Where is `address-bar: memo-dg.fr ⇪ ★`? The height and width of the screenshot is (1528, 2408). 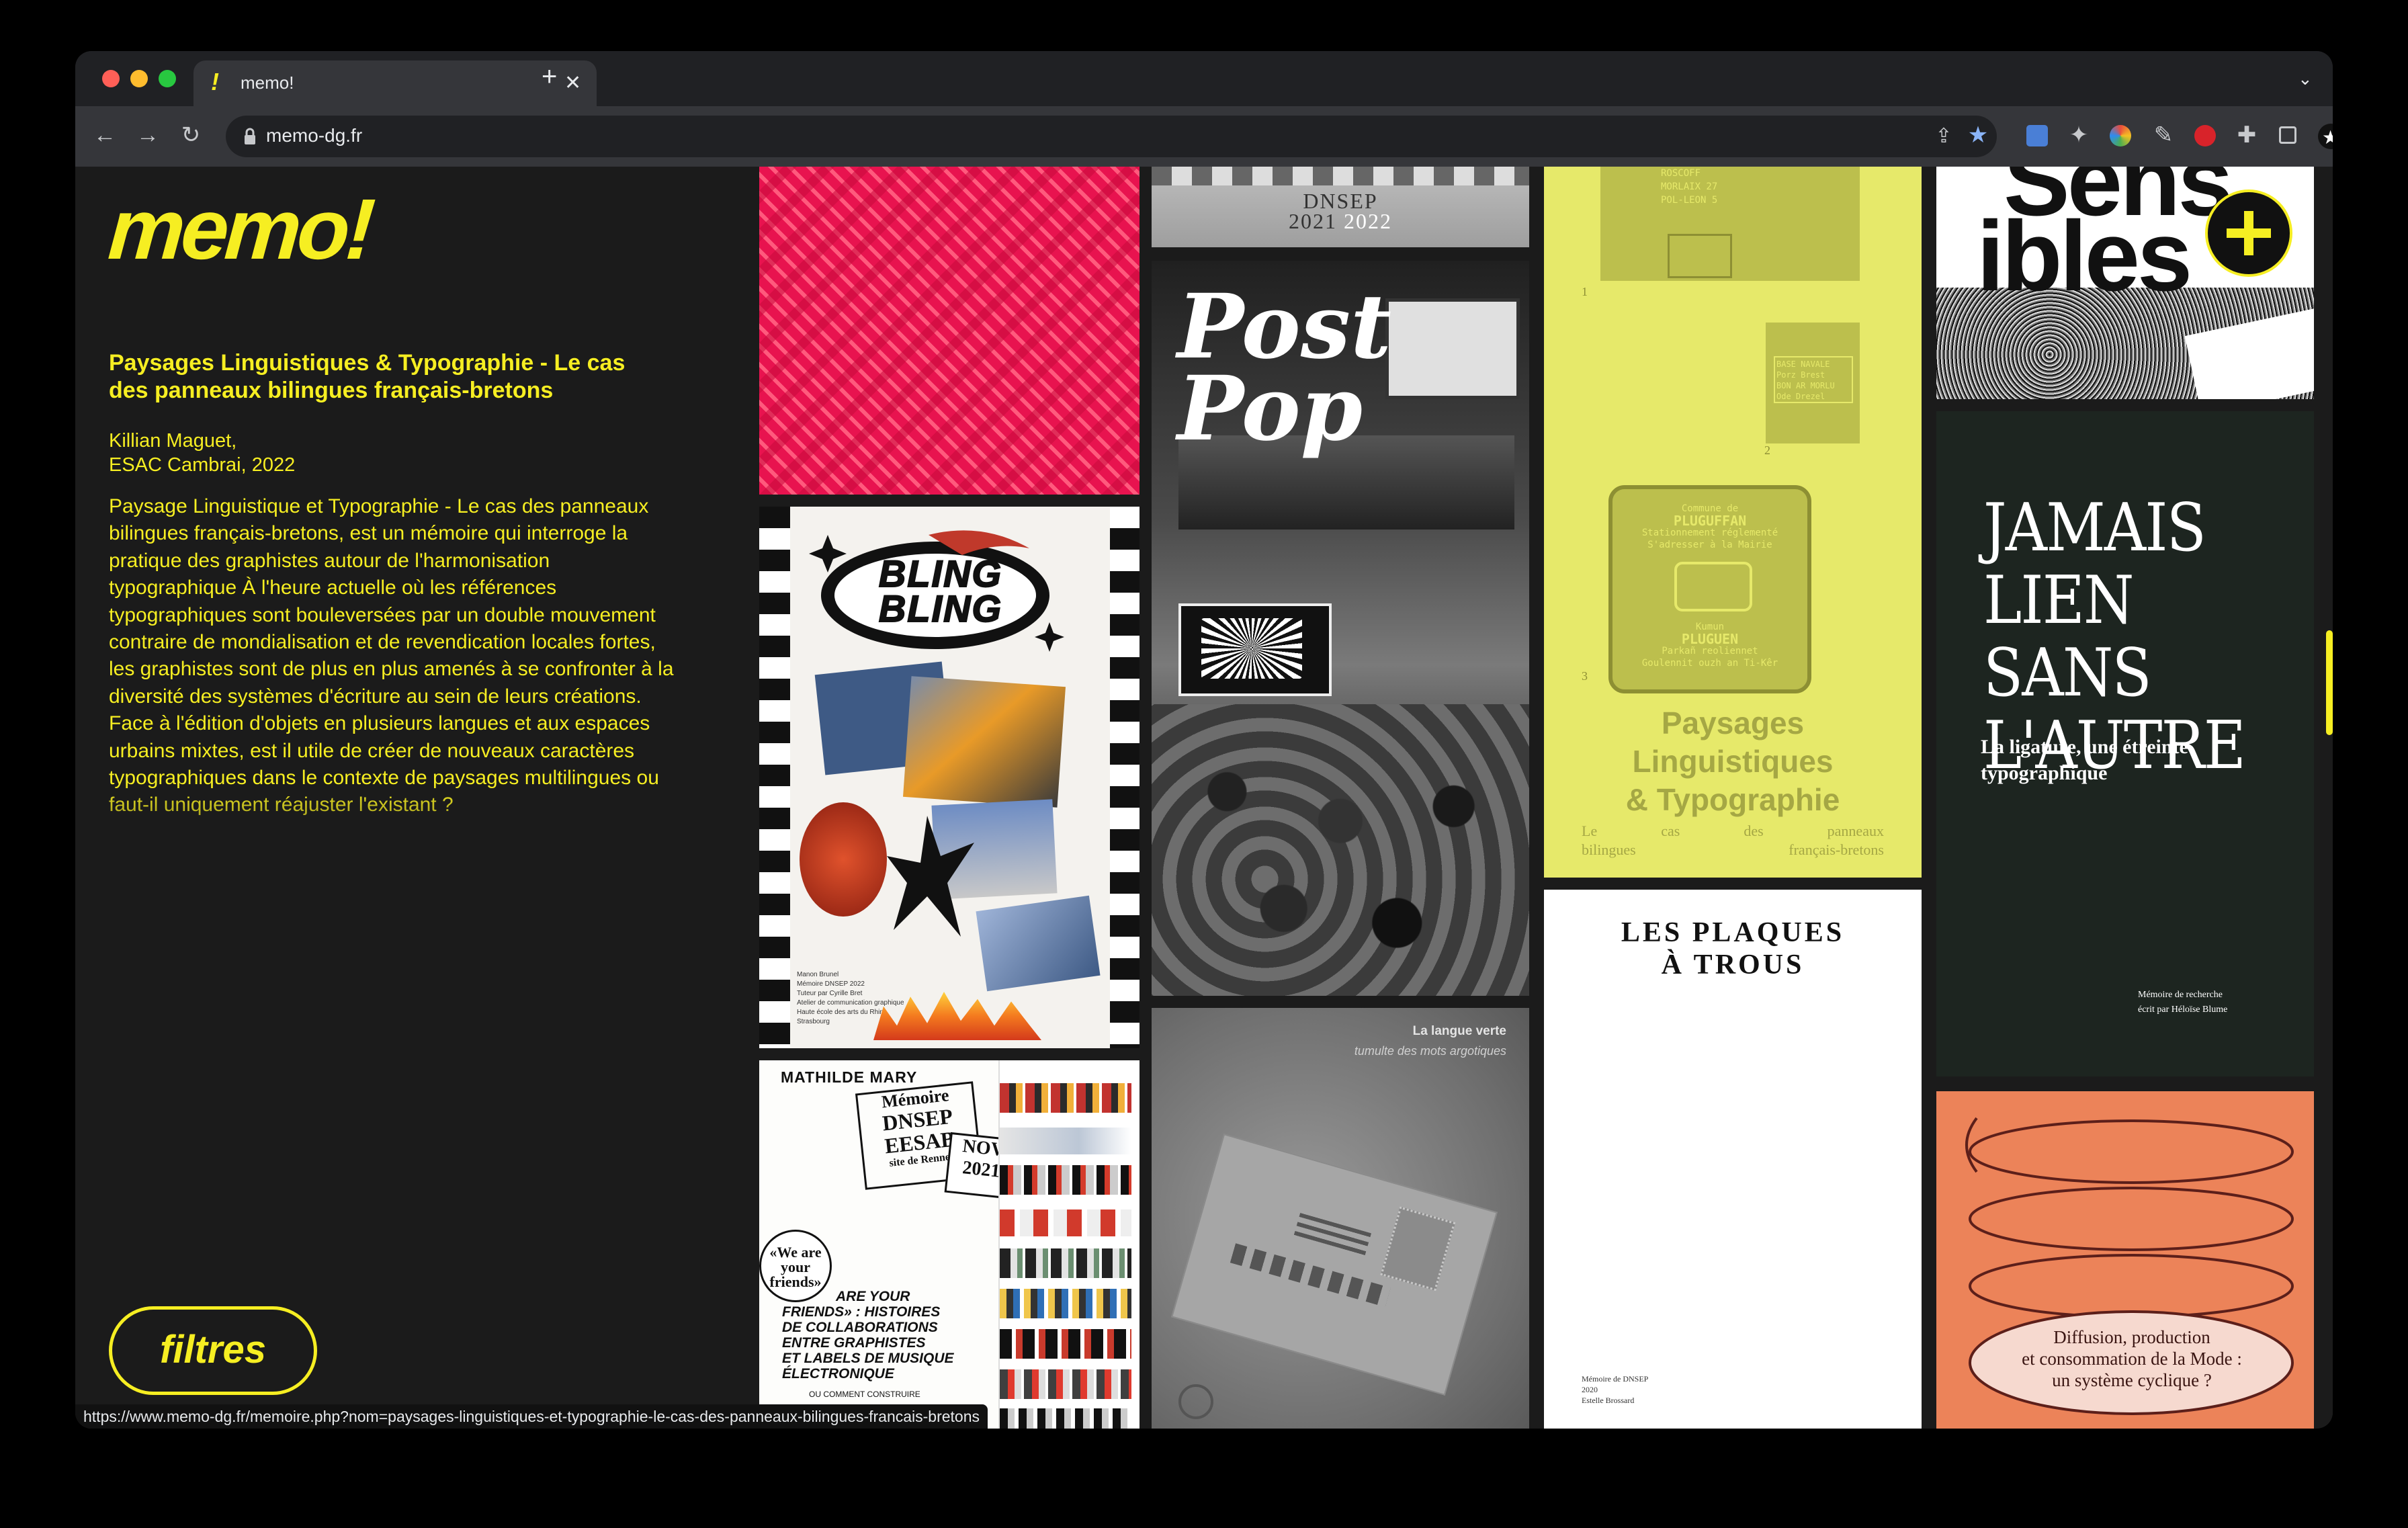 address-bar: memo-dg.fr ⇪ ★ is located at coordinates (1111, 136).